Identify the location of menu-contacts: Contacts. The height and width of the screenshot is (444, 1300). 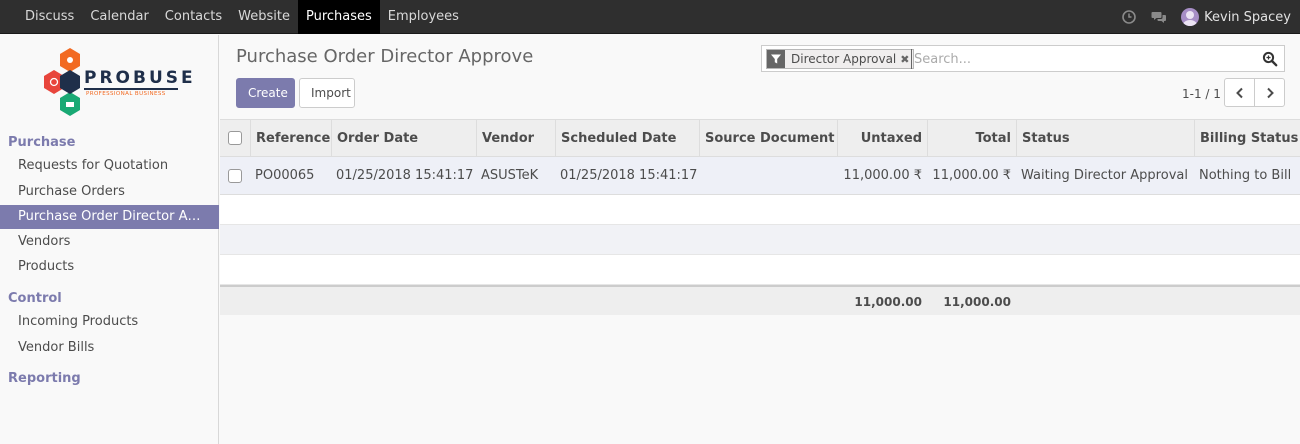
(193, 17).